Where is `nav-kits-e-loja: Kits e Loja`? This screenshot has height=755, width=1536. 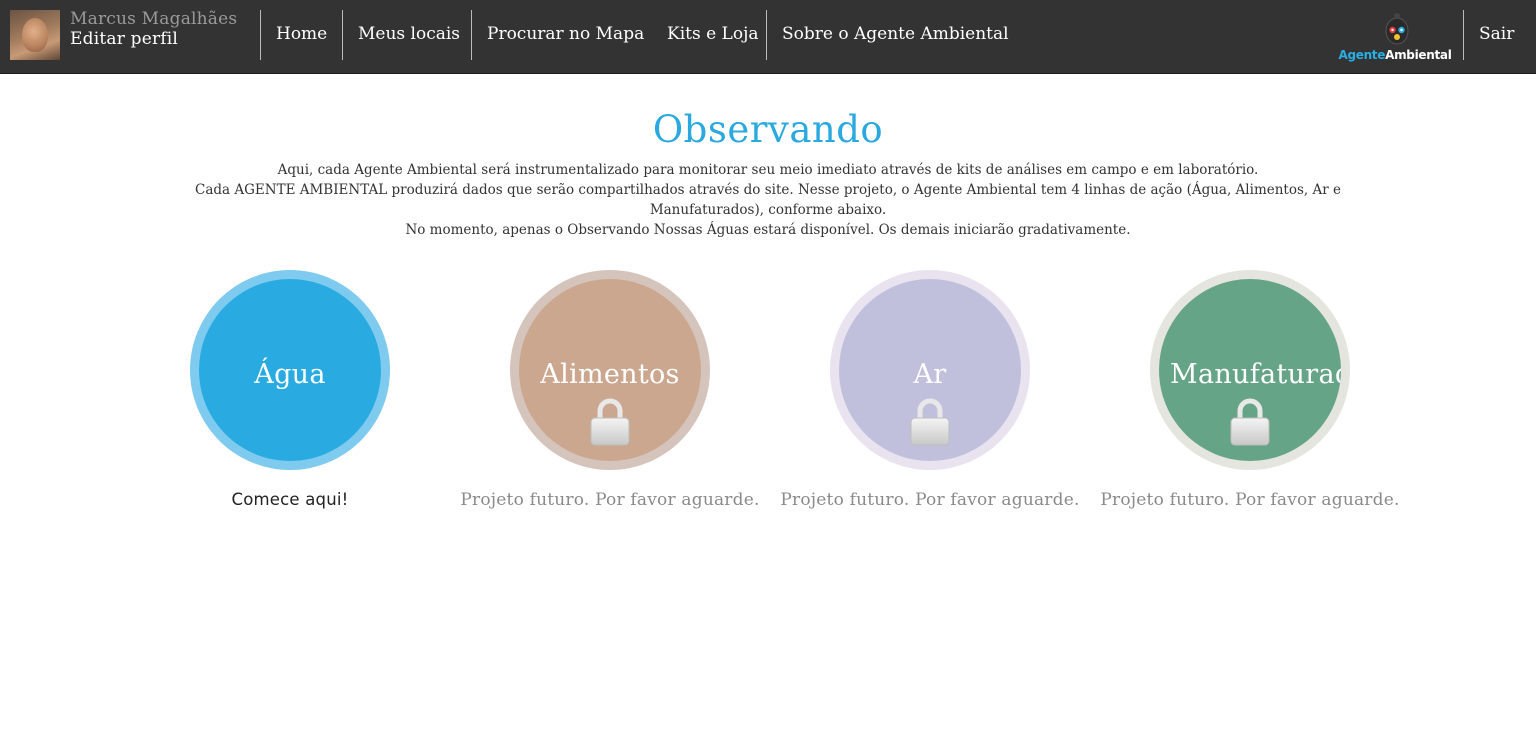 nav-kits-e-loja: Kits e Loja is located at coordinates (713, 34).